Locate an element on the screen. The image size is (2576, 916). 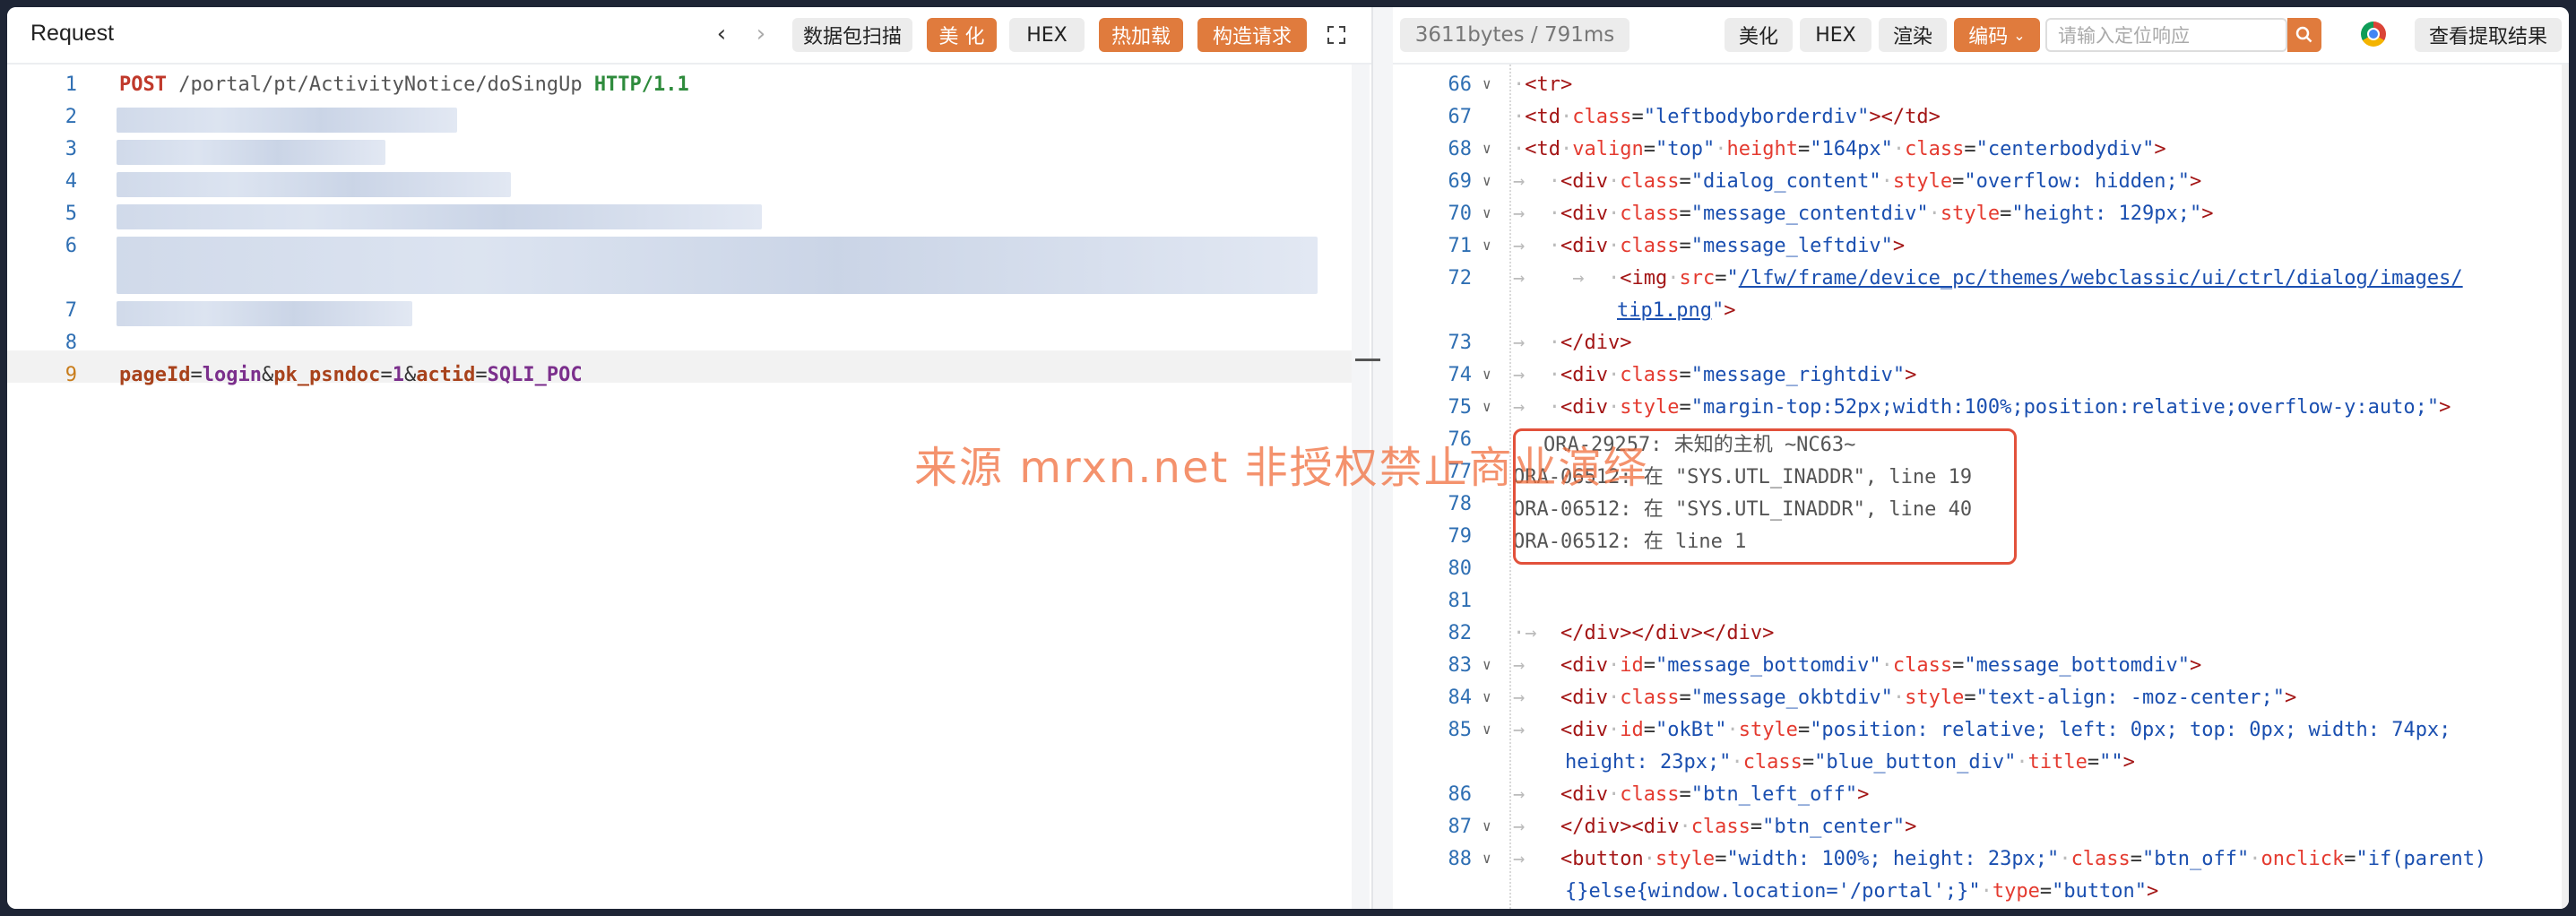
render-button: 渲染 is located at coordinates (1913, 35).